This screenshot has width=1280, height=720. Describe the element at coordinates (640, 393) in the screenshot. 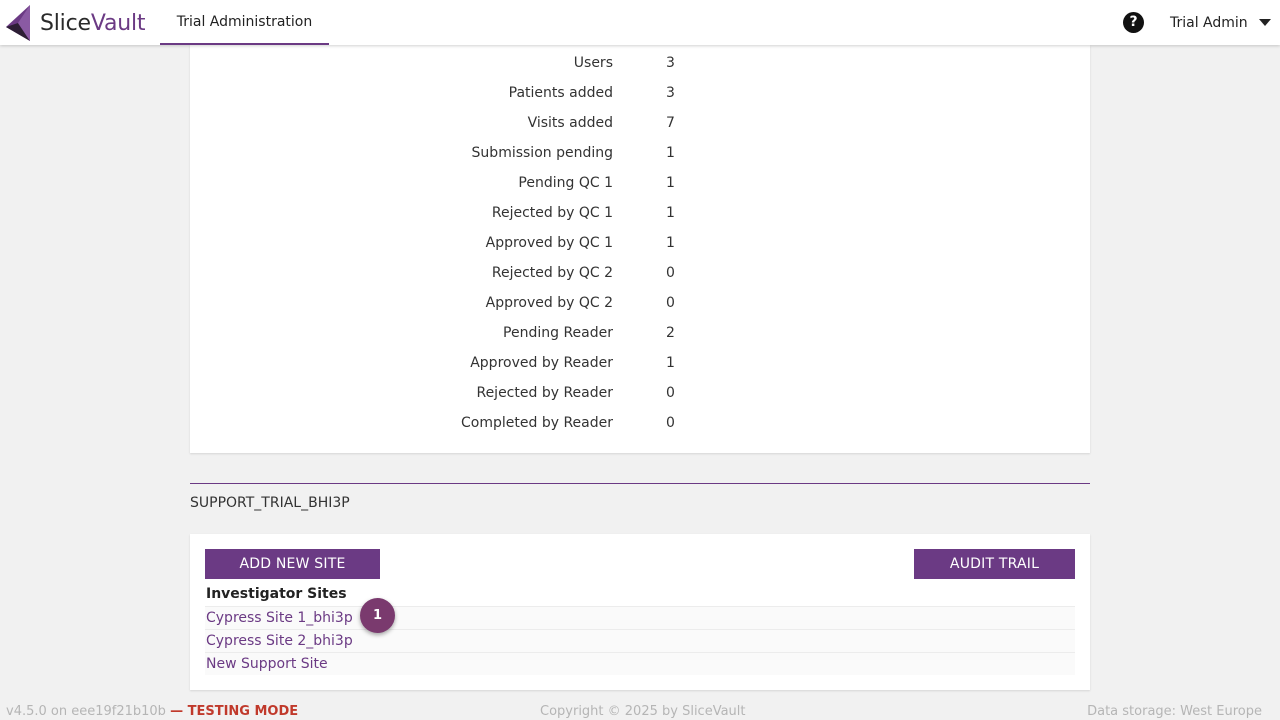

I see `stat-row: Rejected by Reader 0` at that location.